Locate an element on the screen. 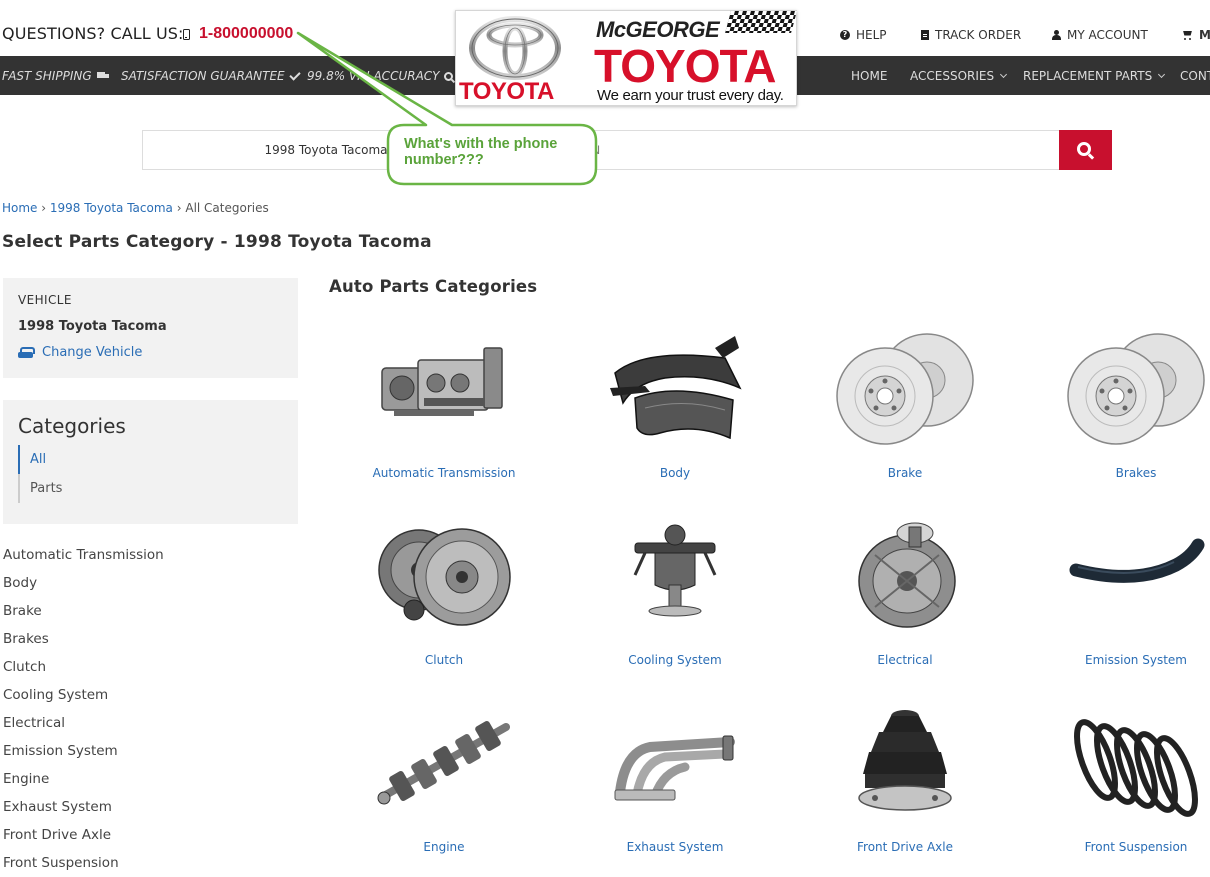 The width and height of the screenshot is (1210, 877). change-vehicle-link: Change Vehicle is located at coordinates (80, 352).